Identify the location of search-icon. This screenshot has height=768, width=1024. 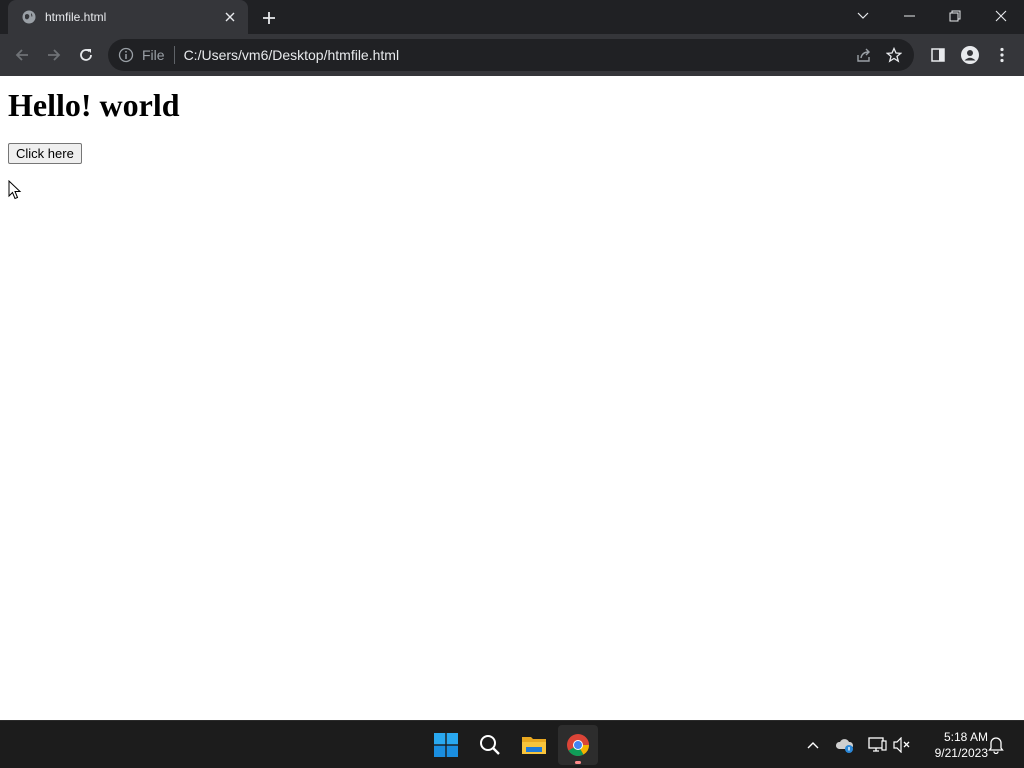
(490, 745).